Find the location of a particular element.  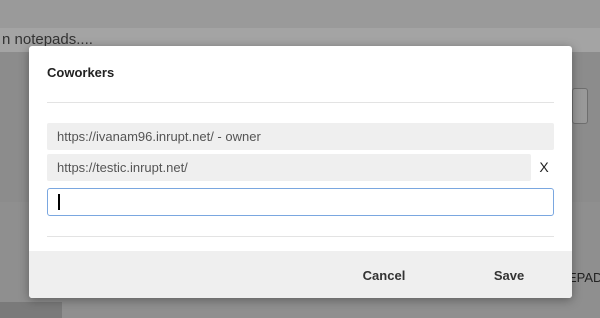

coworker-row-owner: https://ivanam96.inrupt.net/ - owner is located at coordinates (300, 136).